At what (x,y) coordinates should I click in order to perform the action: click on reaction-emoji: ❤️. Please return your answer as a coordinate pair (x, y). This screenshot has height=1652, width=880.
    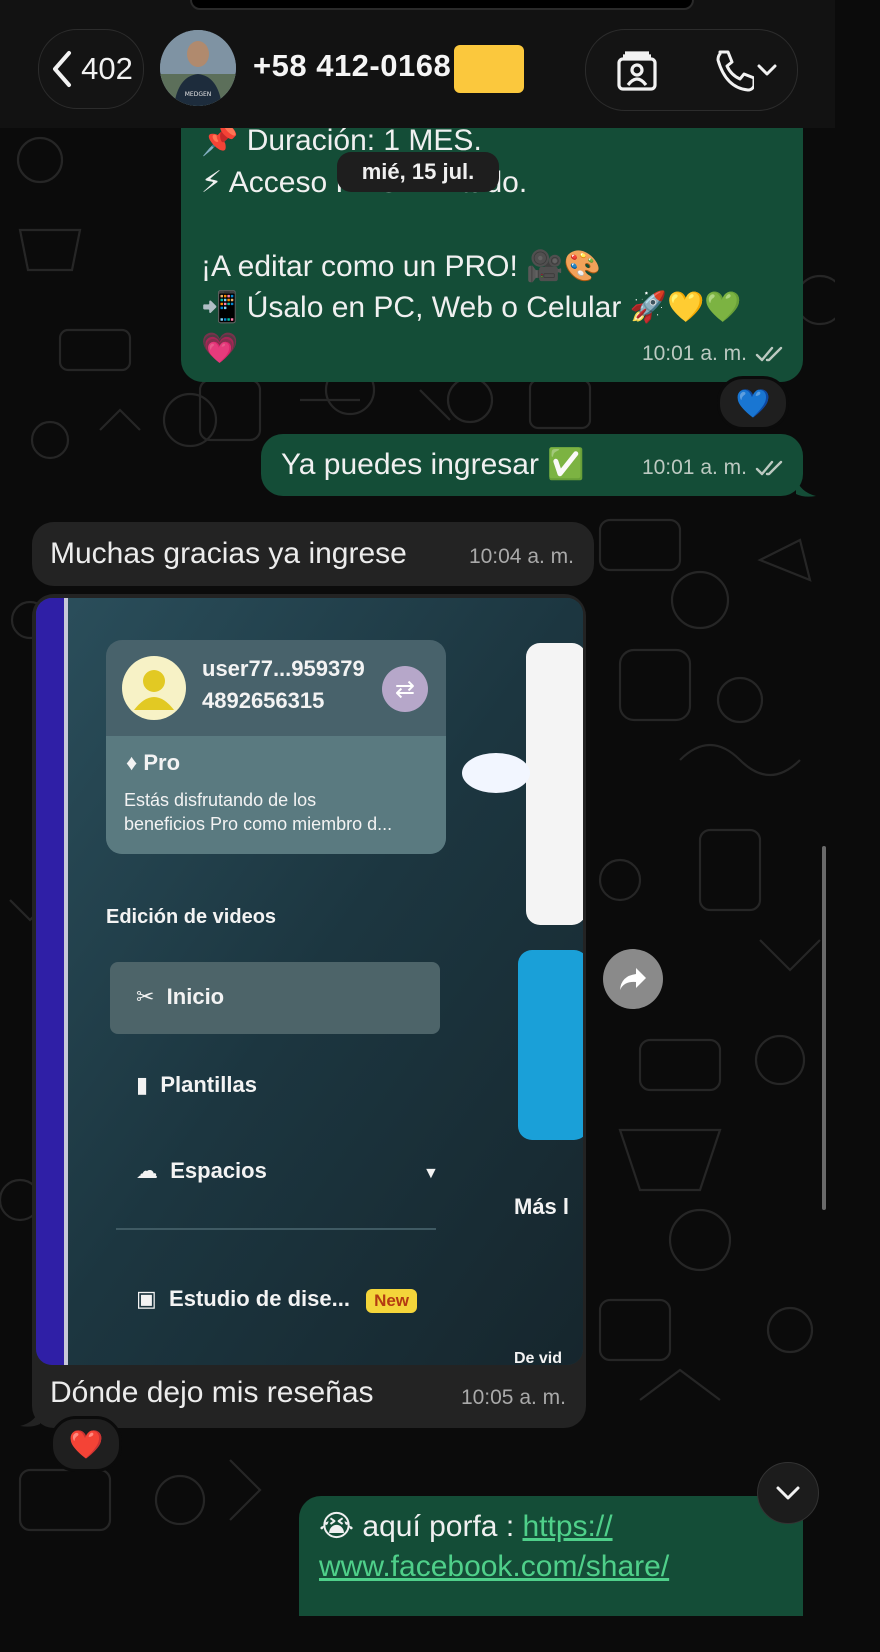
    Looking at the image, I should click on (86, 1444).